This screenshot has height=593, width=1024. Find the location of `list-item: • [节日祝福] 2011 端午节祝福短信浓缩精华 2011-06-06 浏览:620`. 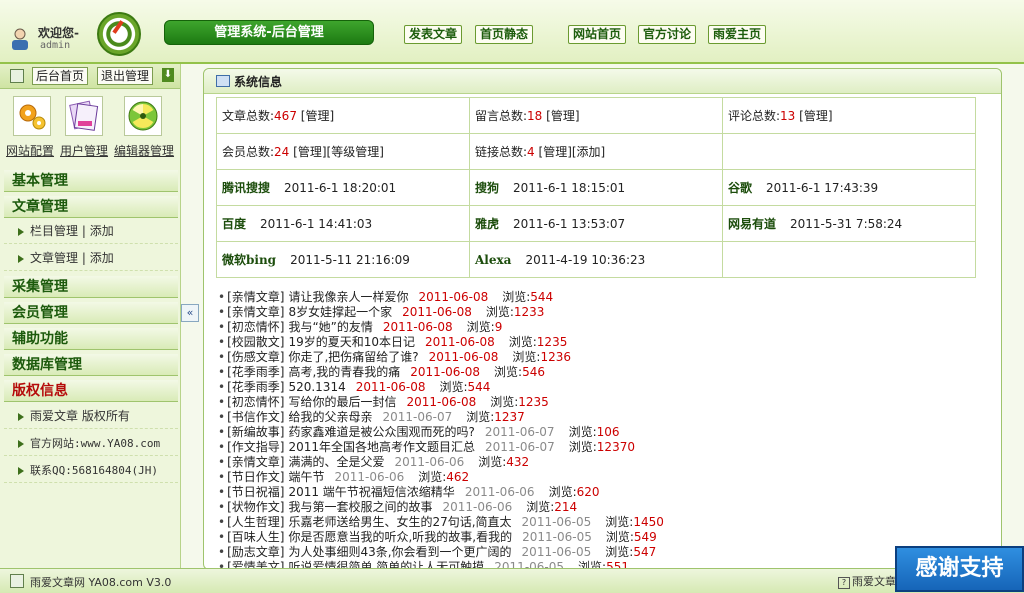

list-item: • [节日祝福] 2011 端午节祝福短信浓缩精华 2011-06-06 浏览:620 is located at coordinates (608, 492).